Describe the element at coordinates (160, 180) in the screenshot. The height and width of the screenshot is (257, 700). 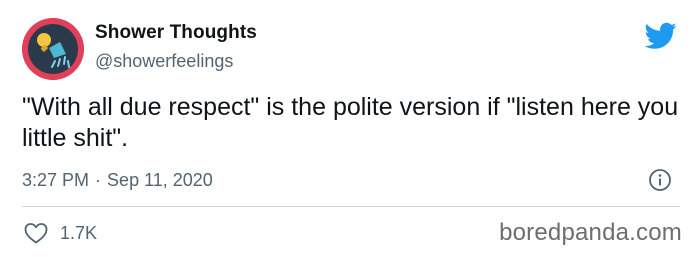
I see `tweet-date: Sep 11, 2020` at that location.